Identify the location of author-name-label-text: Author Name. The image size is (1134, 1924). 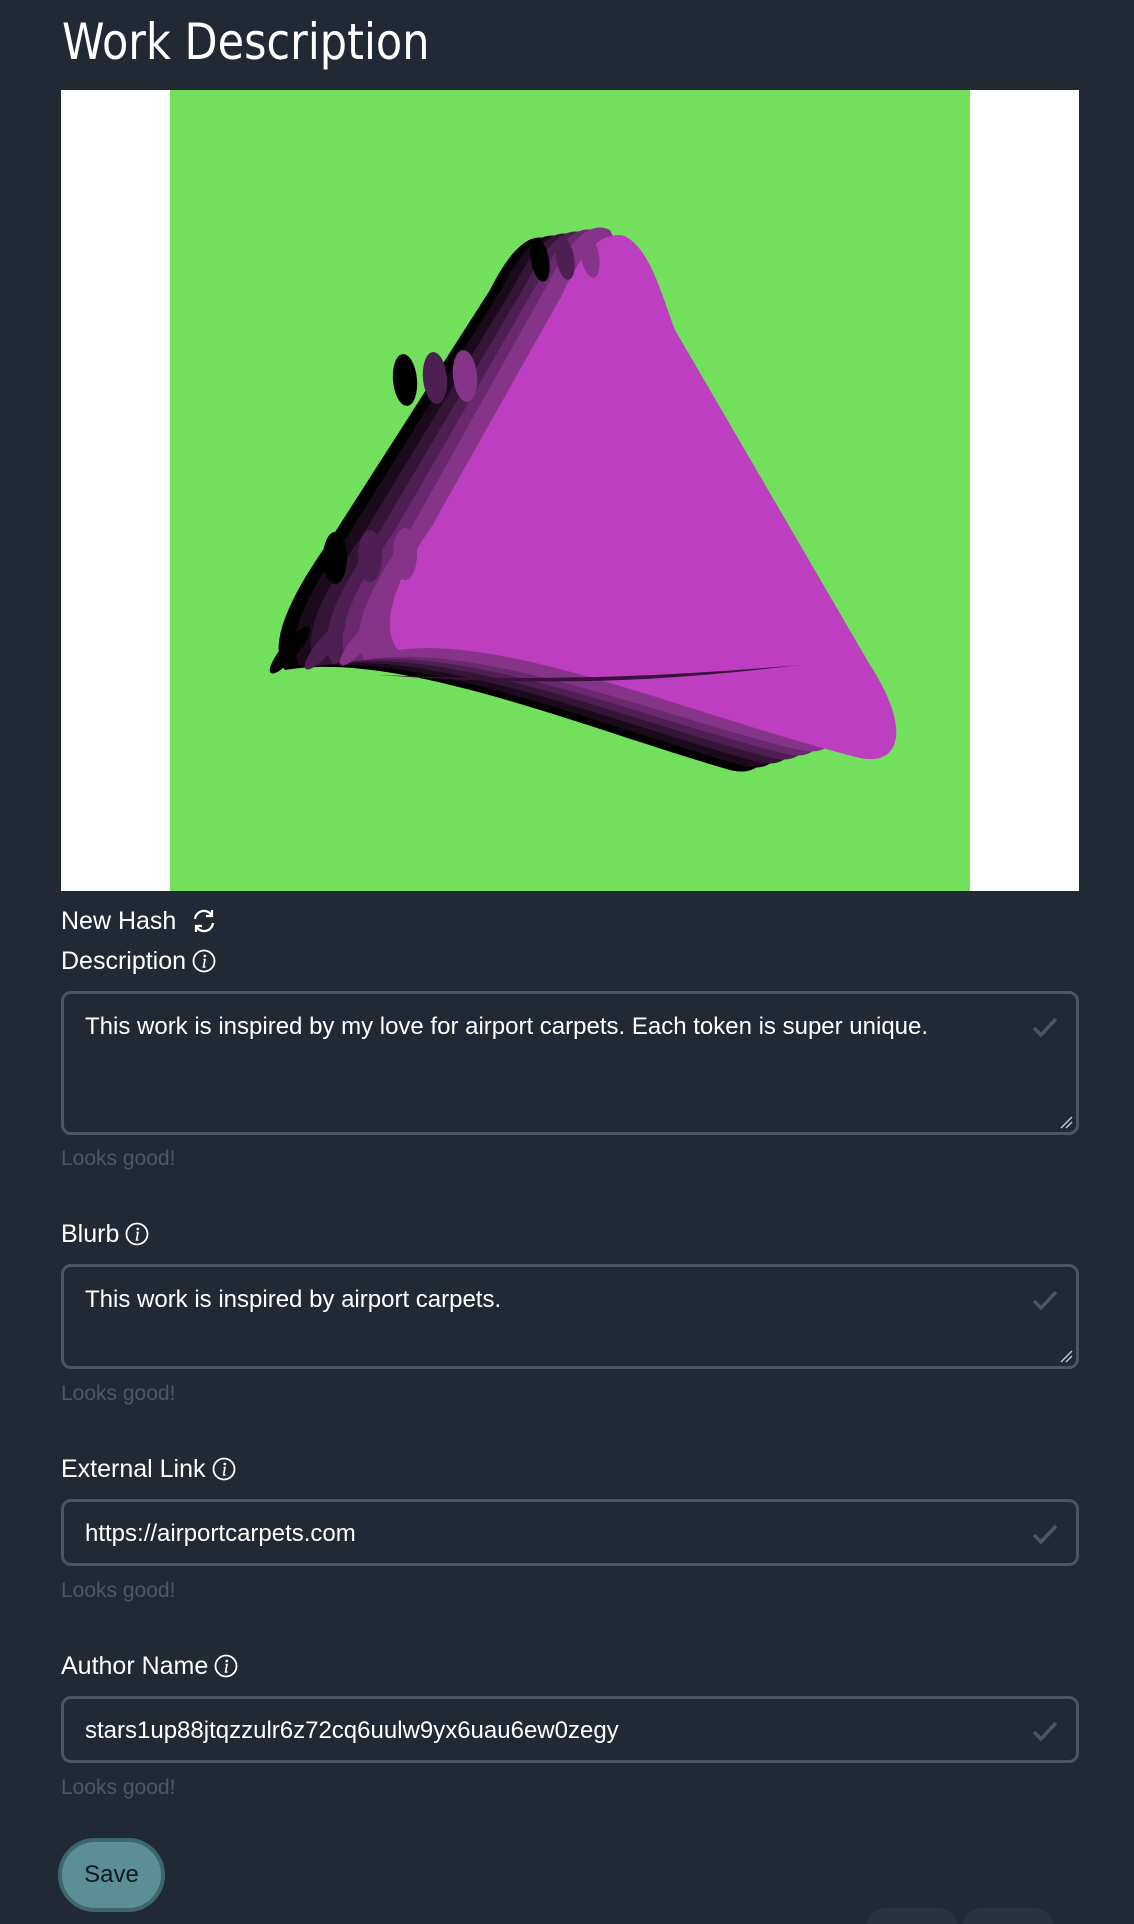
(135, 1666).